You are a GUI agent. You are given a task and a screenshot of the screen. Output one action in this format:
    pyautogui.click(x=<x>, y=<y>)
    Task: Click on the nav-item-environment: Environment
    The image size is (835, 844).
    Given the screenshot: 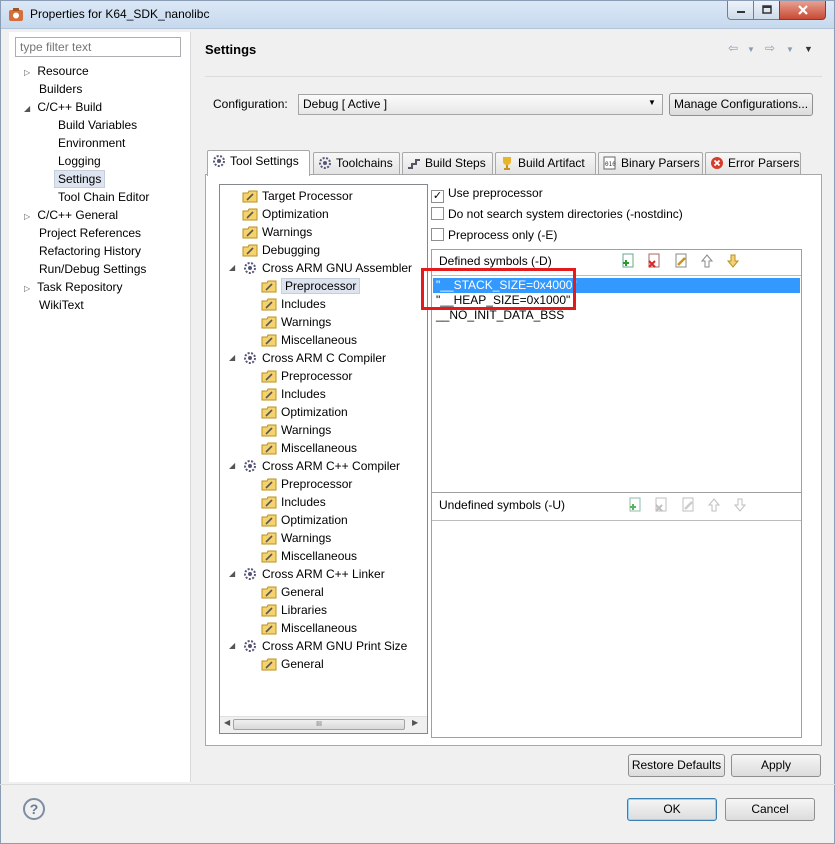 What is the action you would take?
    pyautogui.click(x=91, y=143)
    